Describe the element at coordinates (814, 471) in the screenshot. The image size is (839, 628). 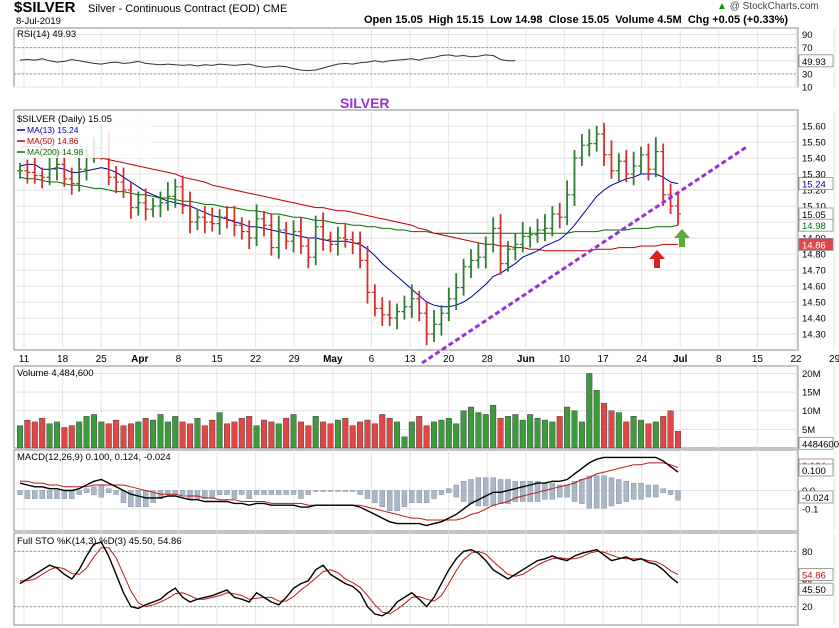
I see `macd-value-label: 0.100` at that location.